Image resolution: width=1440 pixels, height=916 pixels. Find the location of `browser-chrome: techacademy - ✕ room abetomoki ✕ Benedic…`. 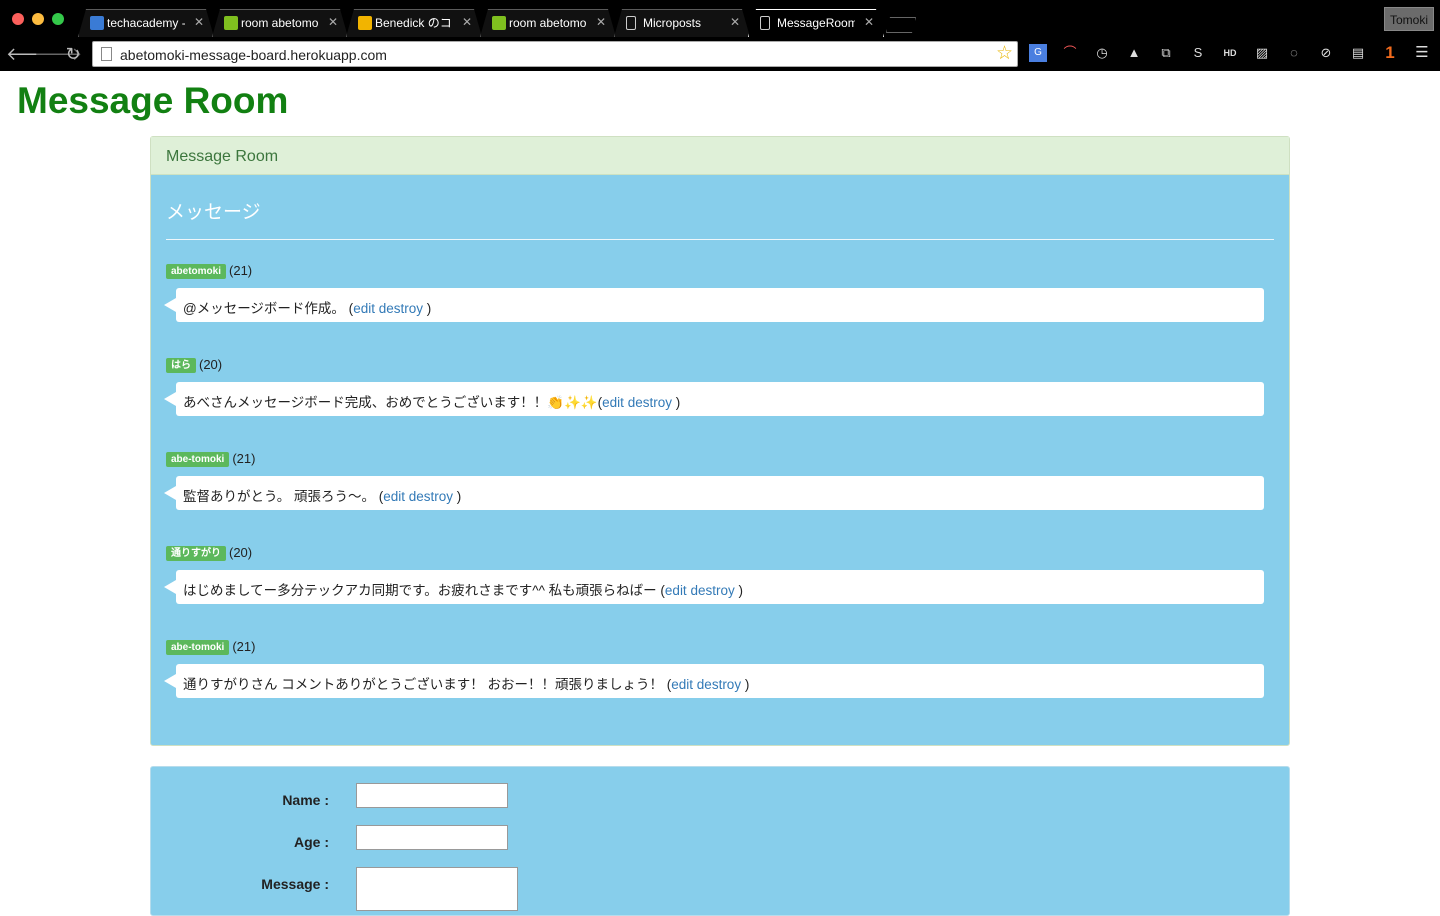

browser-chrome: techacademy - ✕ room abetomoki ✕ Benedic… is located at coordinates (720, 35).